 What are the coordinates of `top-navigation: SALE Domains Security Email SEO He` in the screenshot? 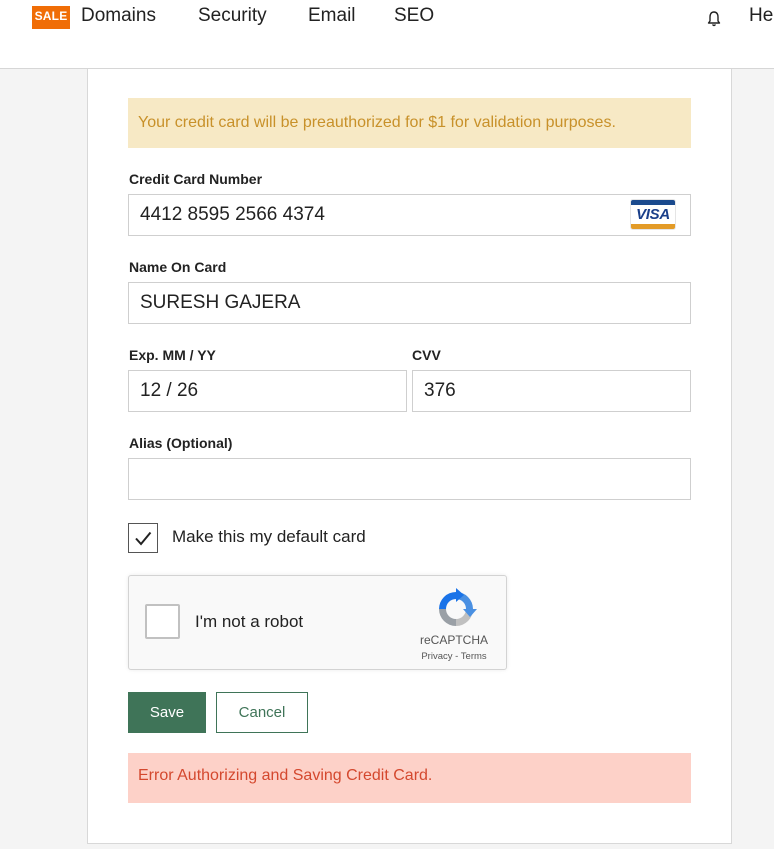 It's located at (387, 34).